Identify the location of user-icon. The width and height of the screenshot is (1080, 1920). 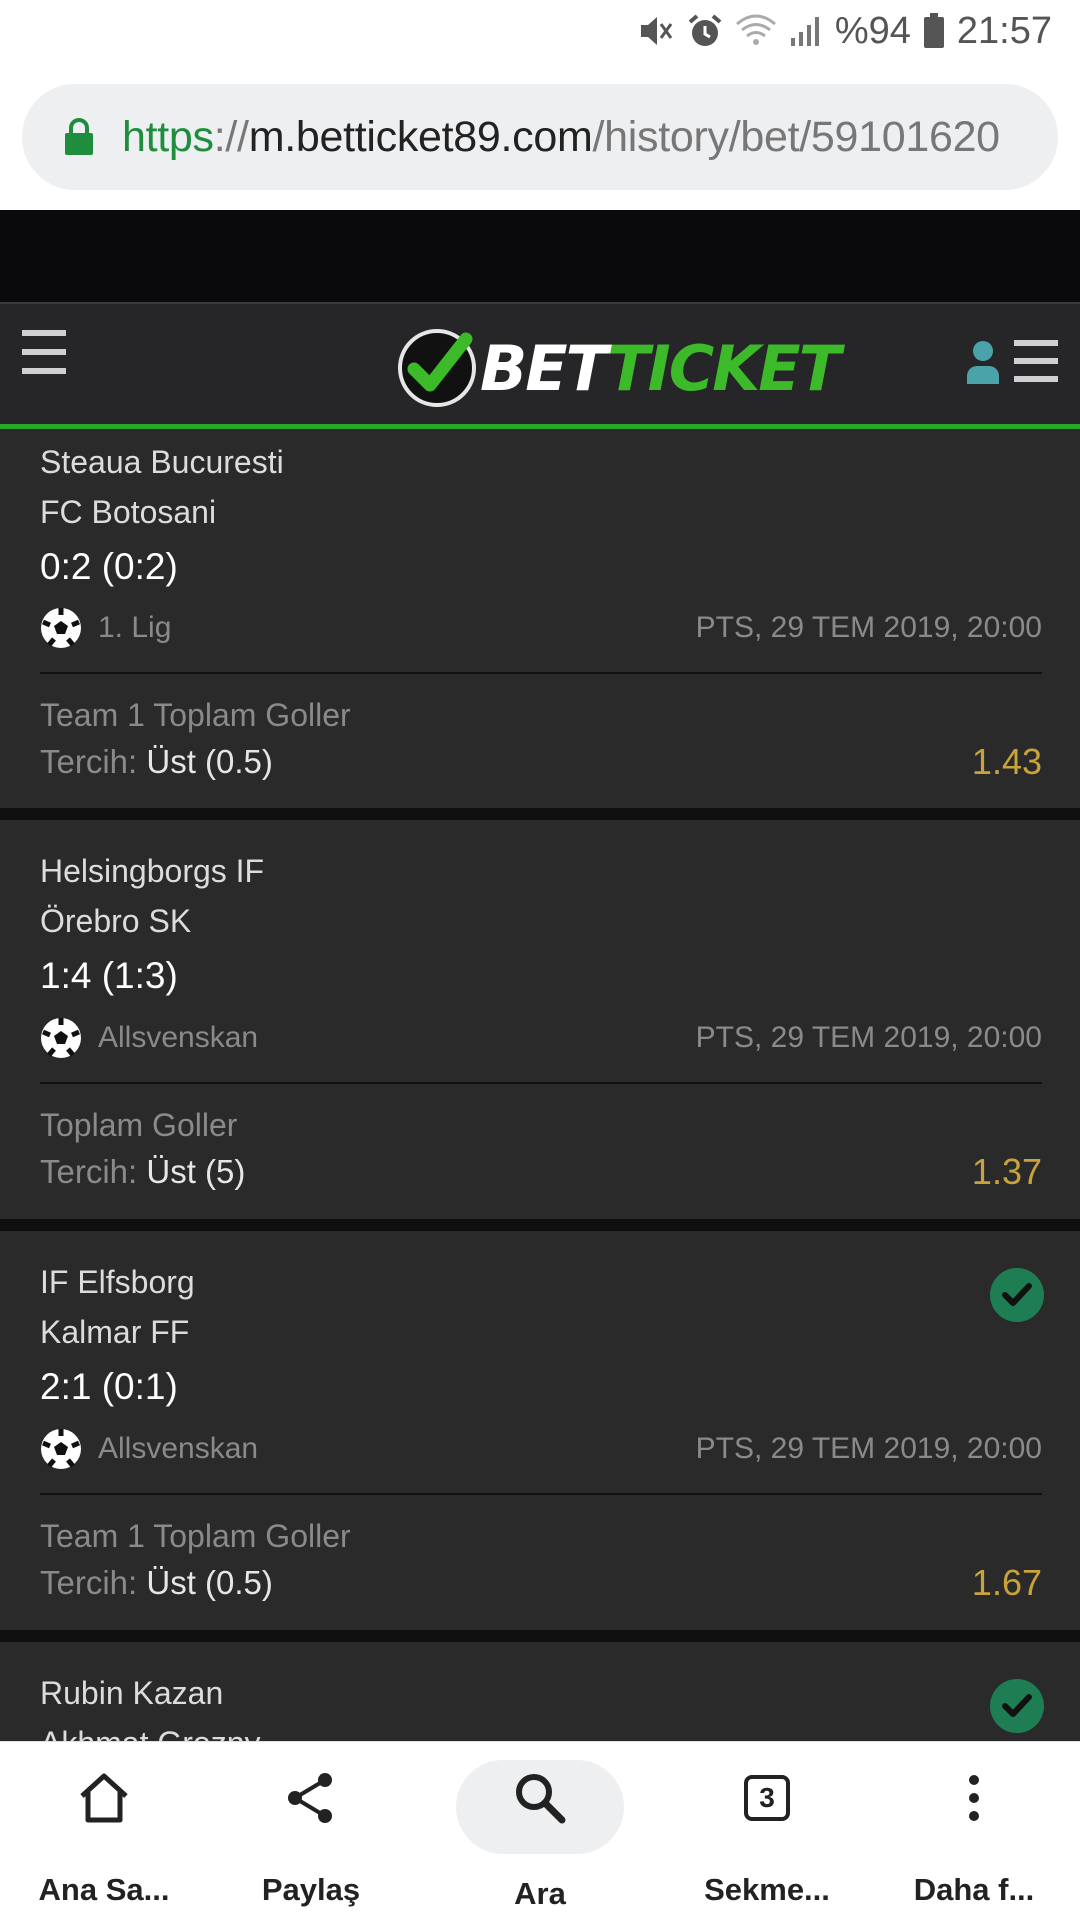
(983, 362).